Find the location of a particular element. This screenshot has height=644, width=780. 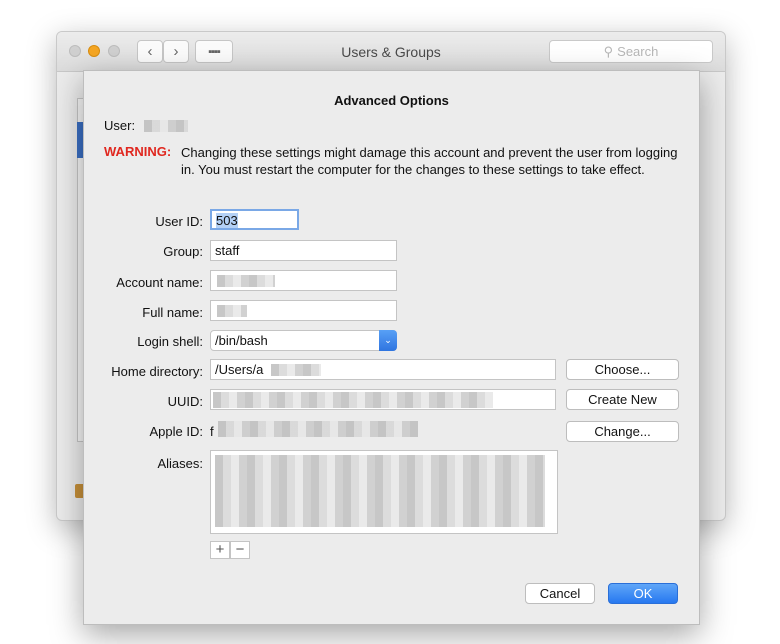

home-directory-value: /Users/a is located at coordinates (239, 369).